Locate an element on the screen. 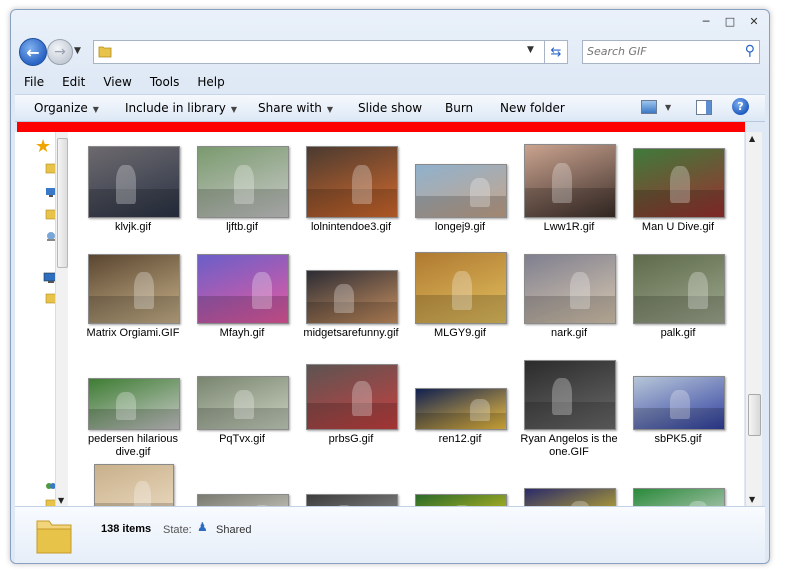 This screenshot has height=575, width=785. file-item: Ryan Angelos is the one.GIF is located at coordinates (569, 408).